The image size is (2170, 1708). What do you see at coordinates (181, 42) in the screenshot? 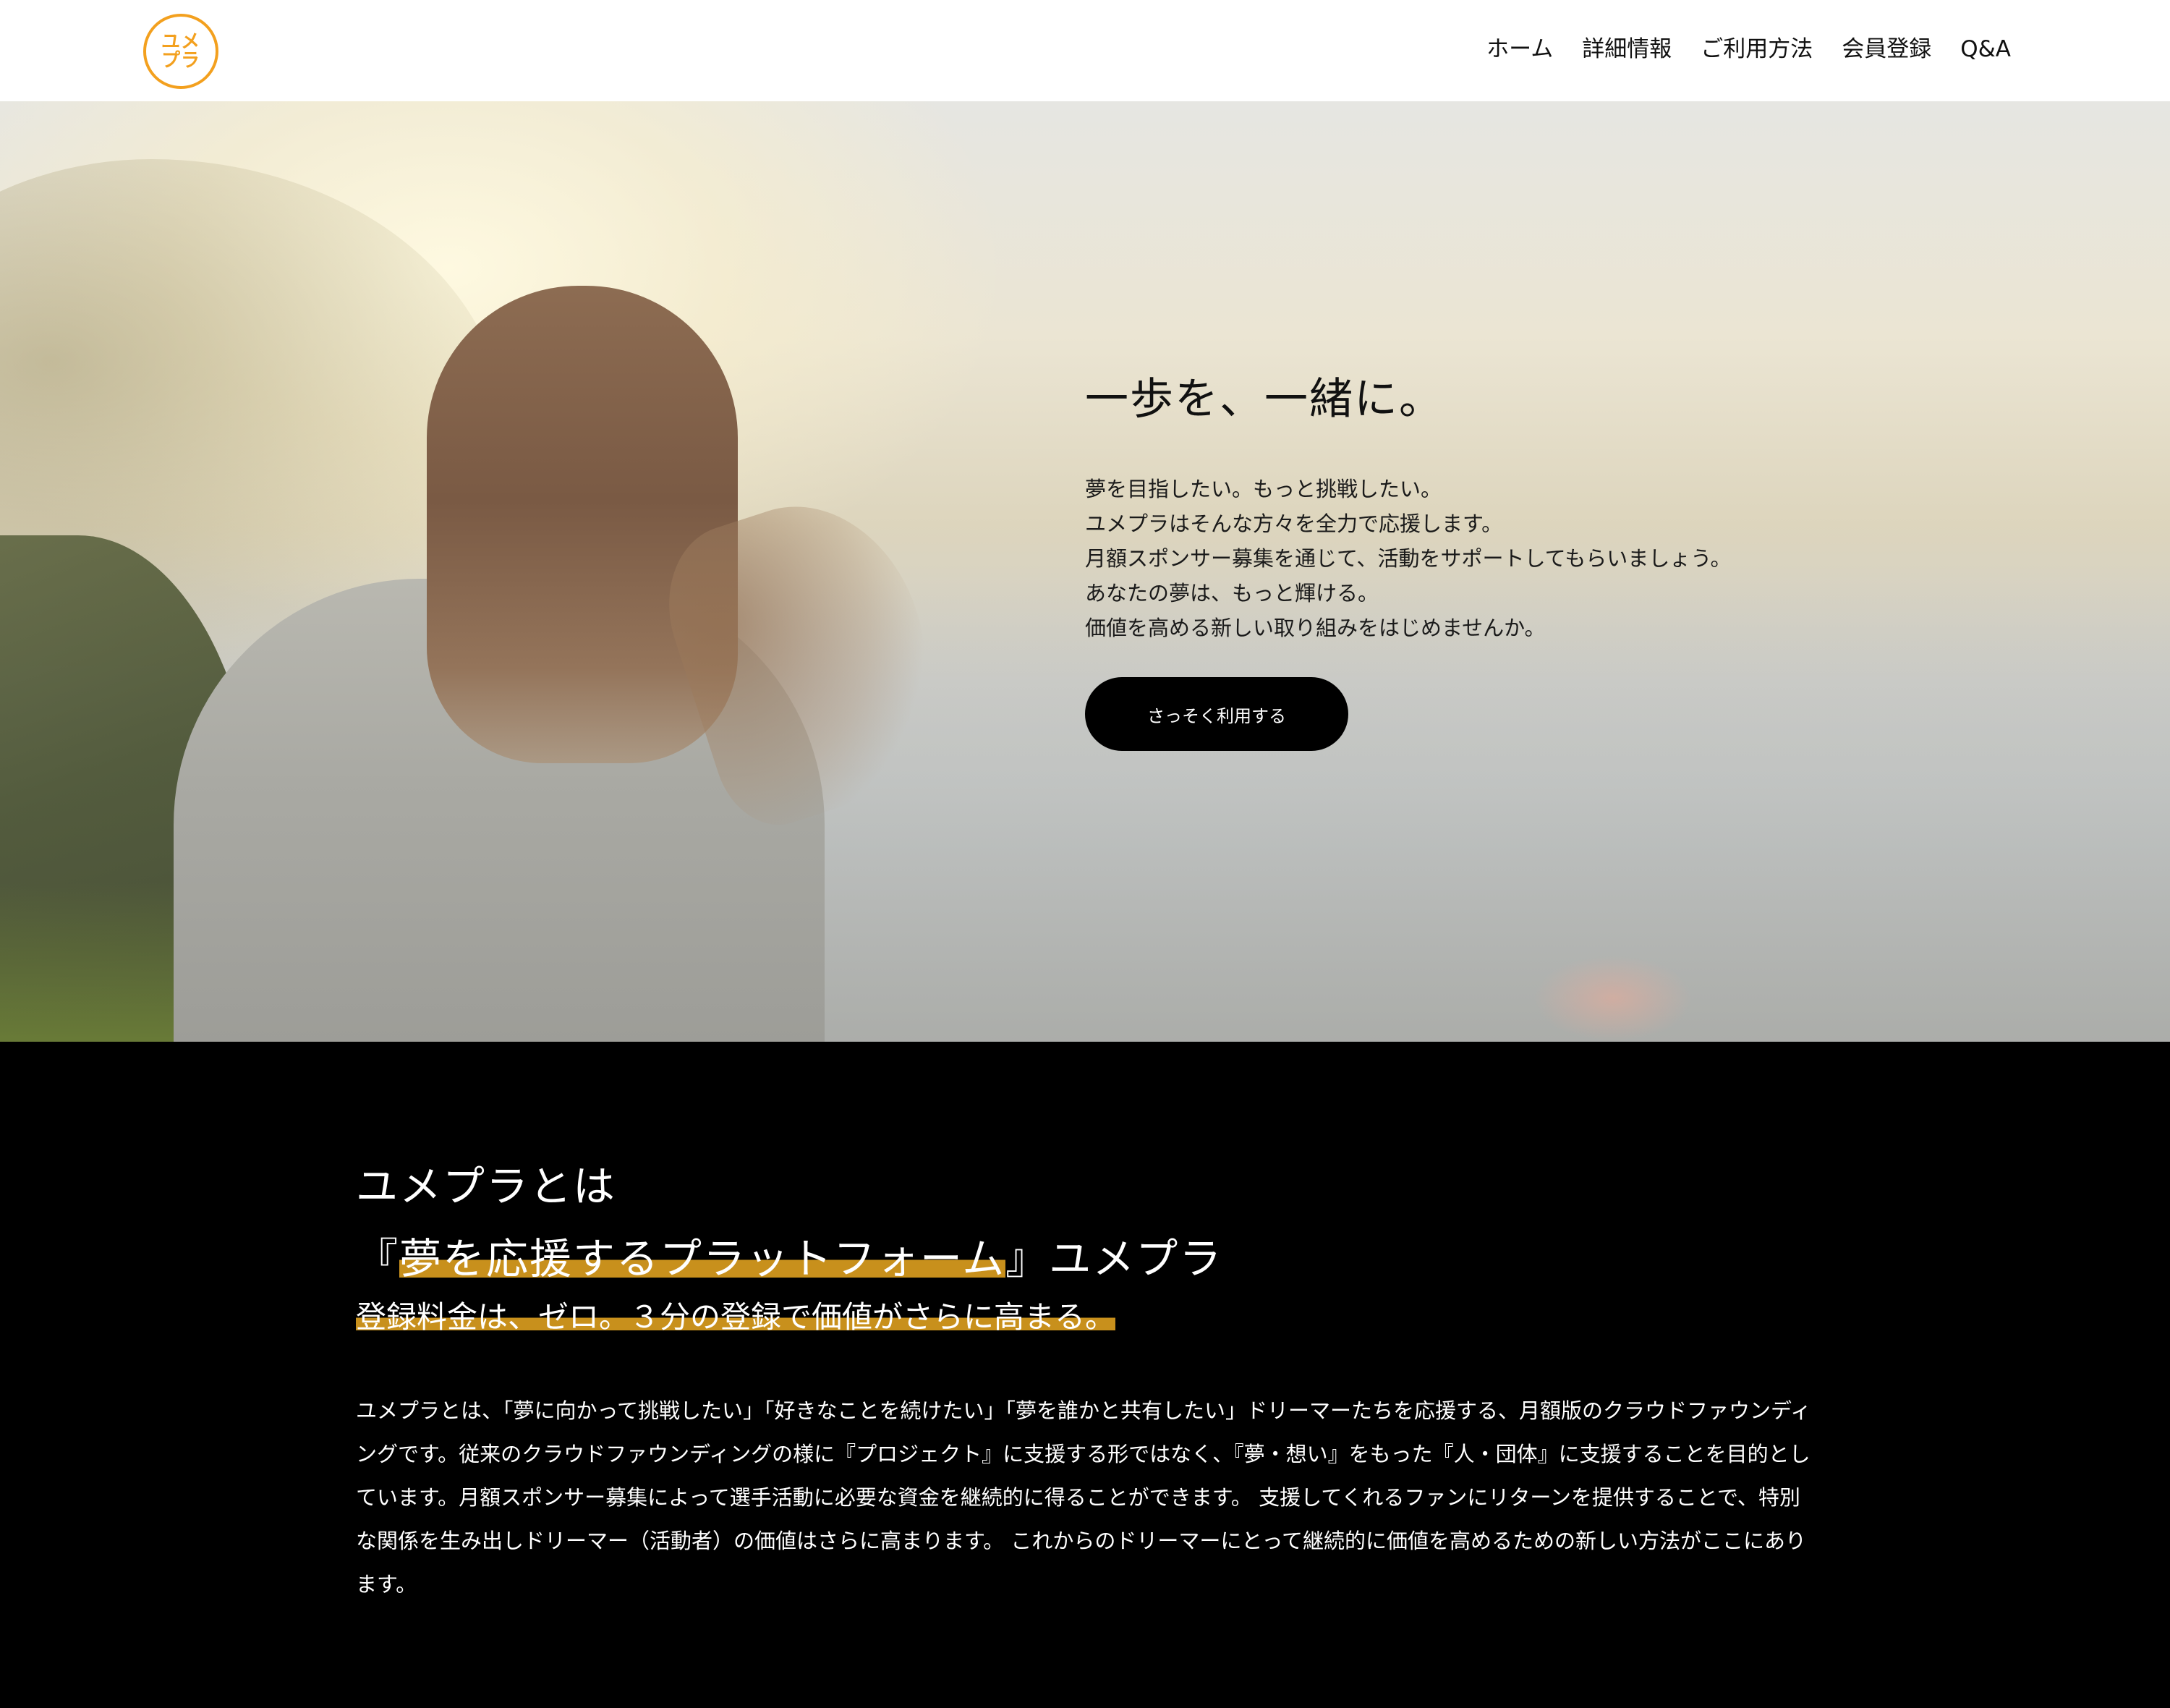
I see `logo-text-line1: ユメ` at bounding box center [181, 42].